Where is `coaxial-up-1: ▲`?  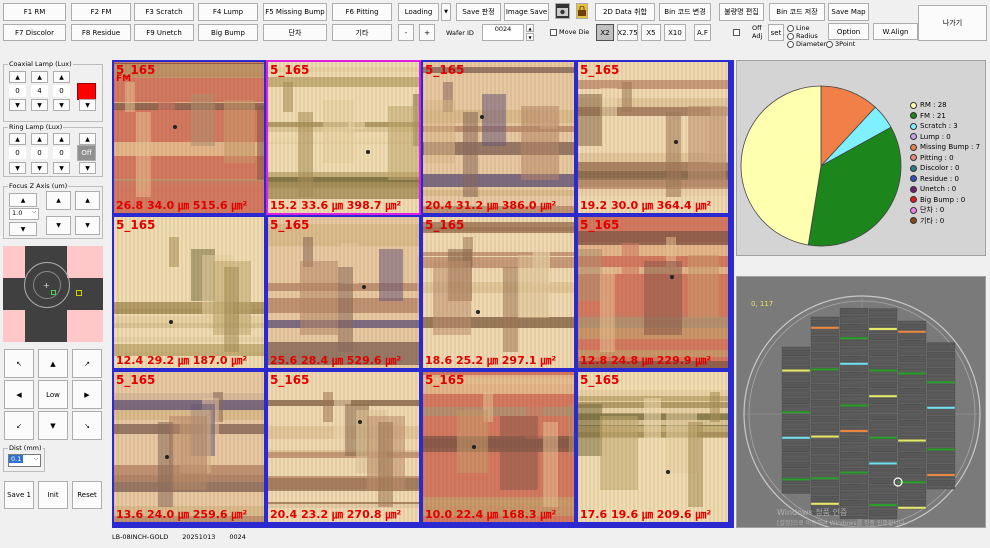 coaxial-up-1: ▲ is located at coordinates (17, 77).